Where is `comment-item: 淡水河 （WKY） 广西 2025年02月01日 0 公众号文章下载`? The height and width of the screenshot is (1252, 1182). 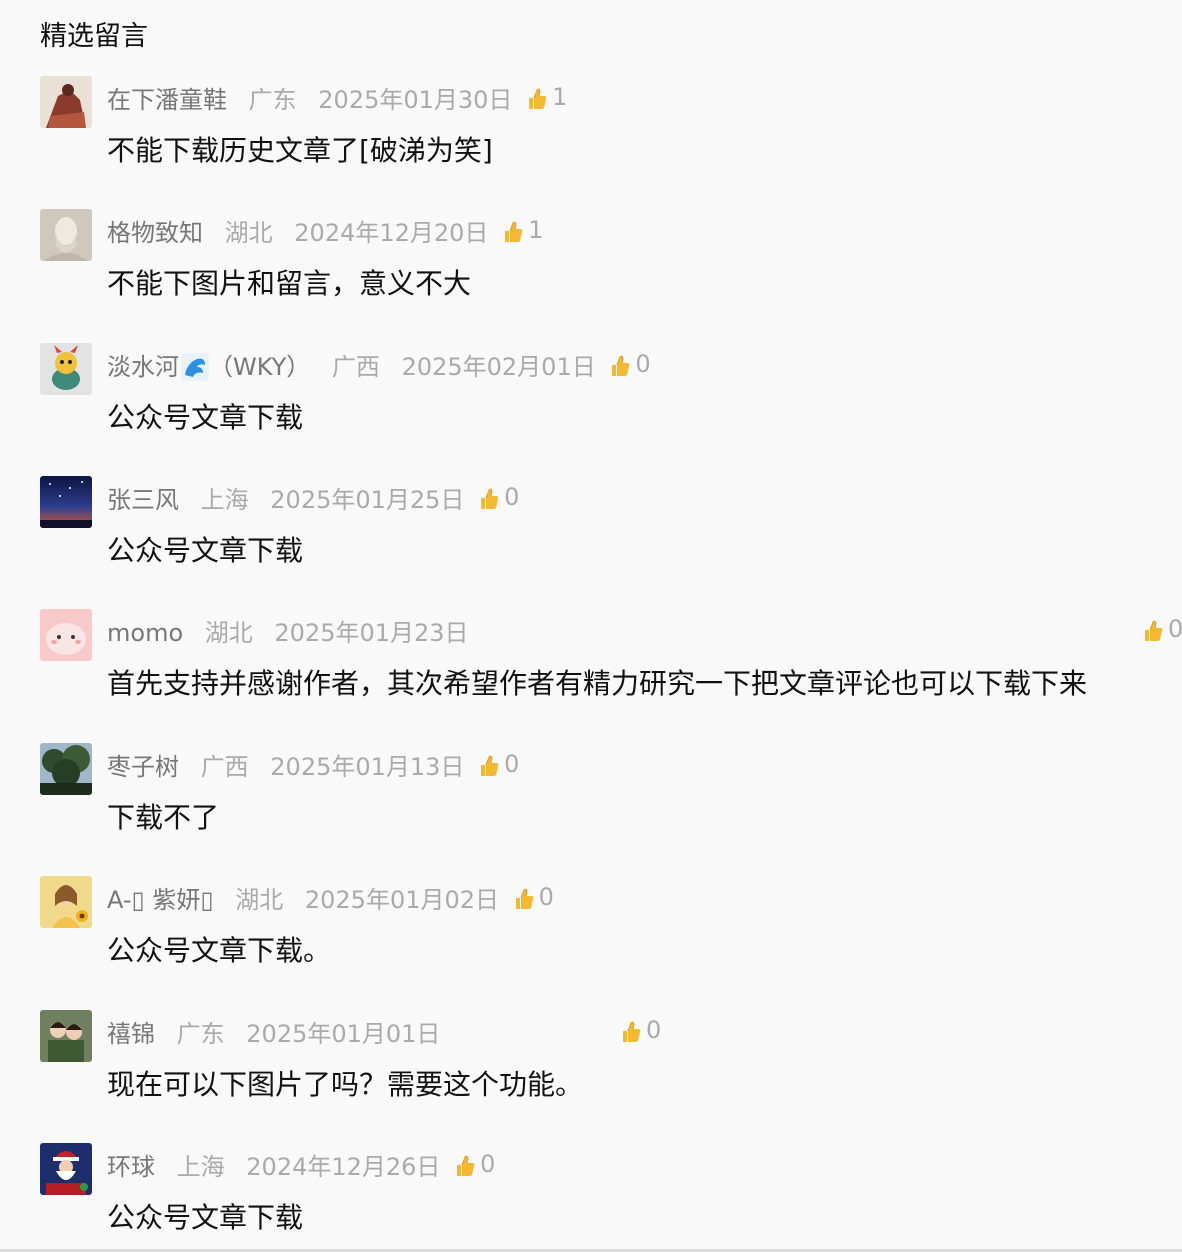
comment-item: 淡水河 （WKY） 广西 2025年02月01日 0 公众号文章下载 is located at coordinates (590, 403).